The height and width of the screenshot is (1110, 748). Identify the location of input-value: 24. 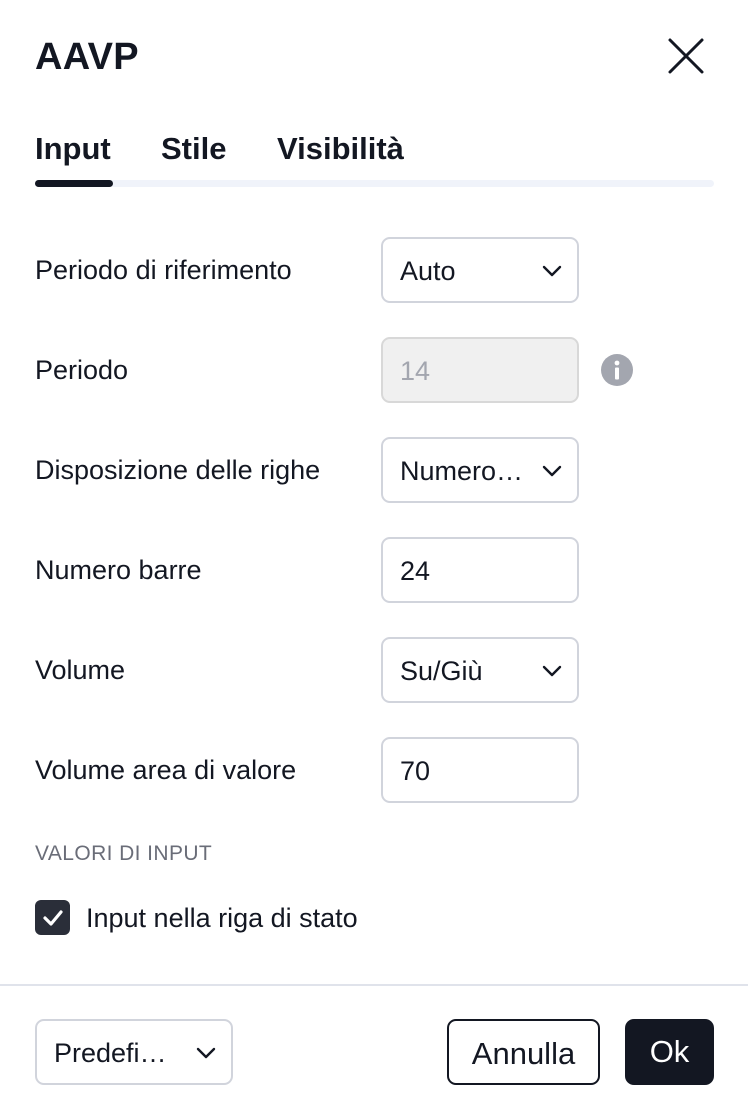
(415, 571).